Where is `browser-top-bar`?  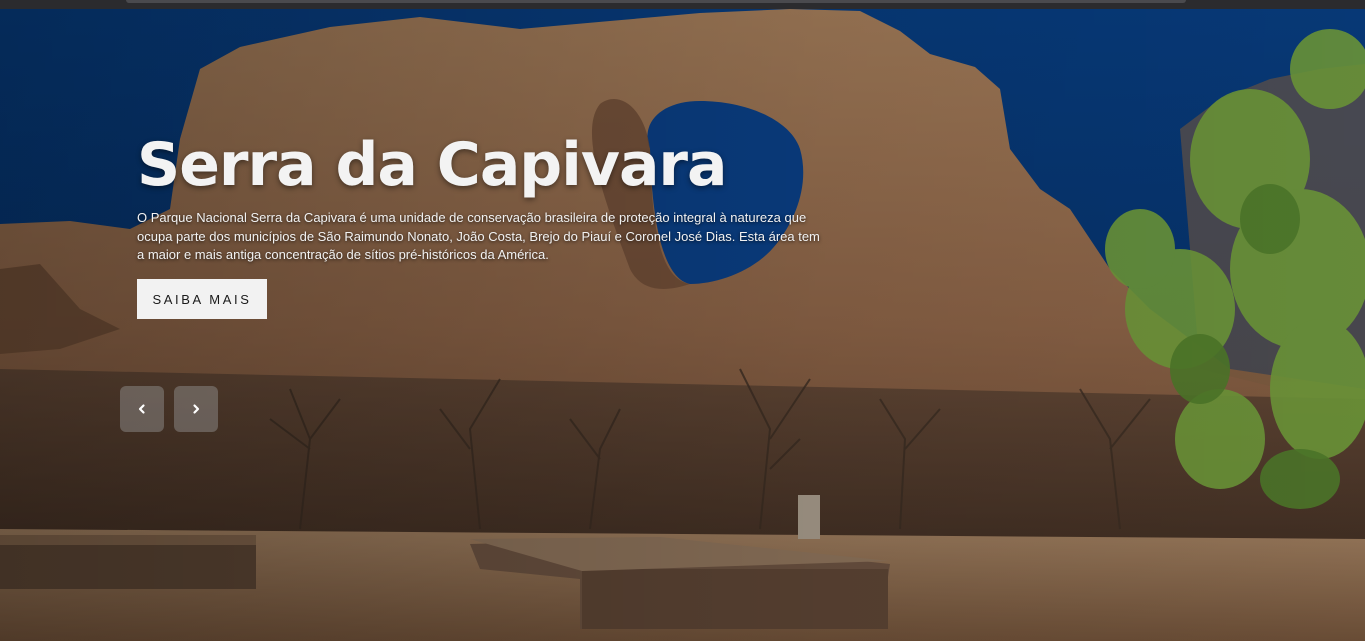
browser-top-bar is located at coordinates (682, 4).